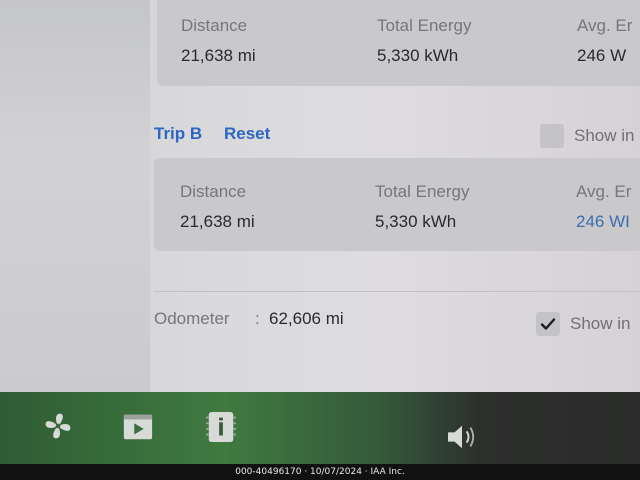  Describe the element at coordinates (422, 191) in the screenshot. I see `trip-b-energy-label: Total Energy` at that location.